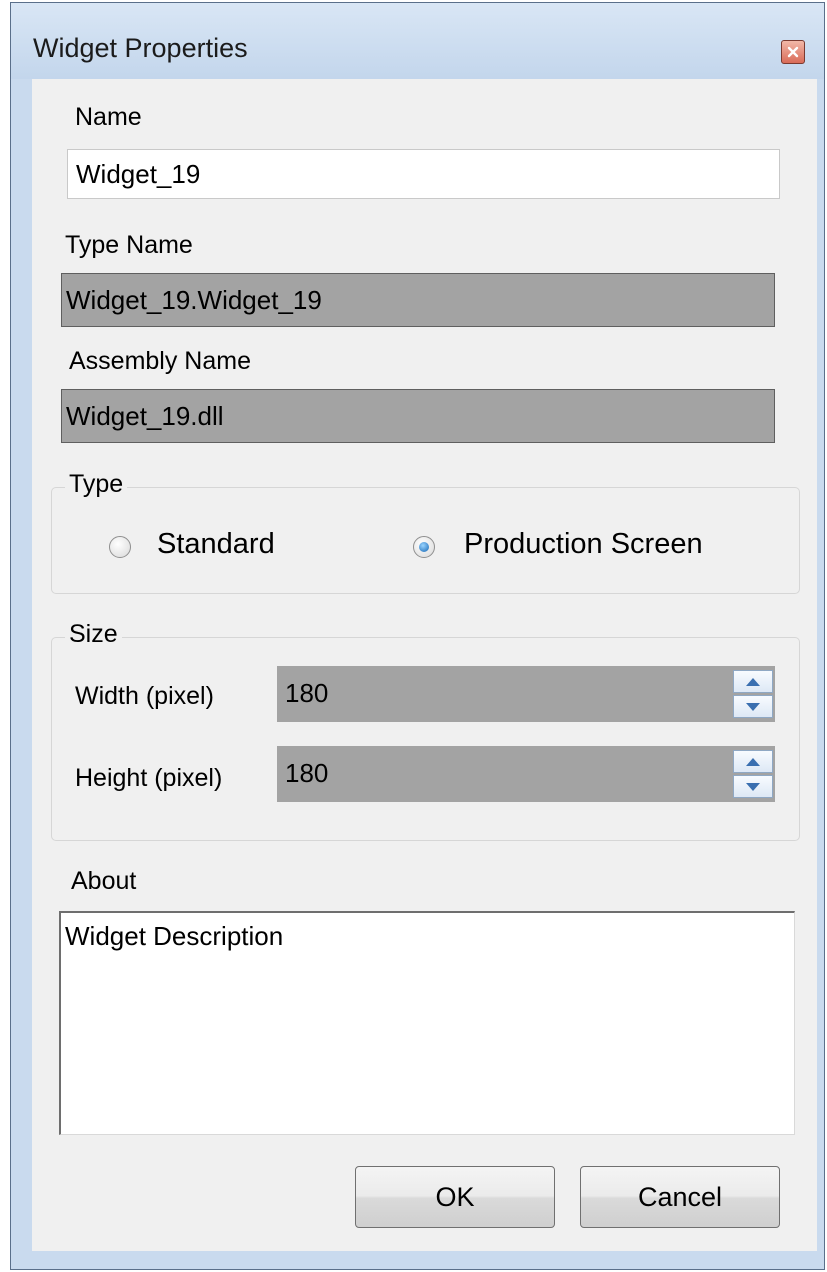 Image resolution: width=827 pixels, height=1272 pixels. I want to click on size-group-legend: Size, so click(93, 634).